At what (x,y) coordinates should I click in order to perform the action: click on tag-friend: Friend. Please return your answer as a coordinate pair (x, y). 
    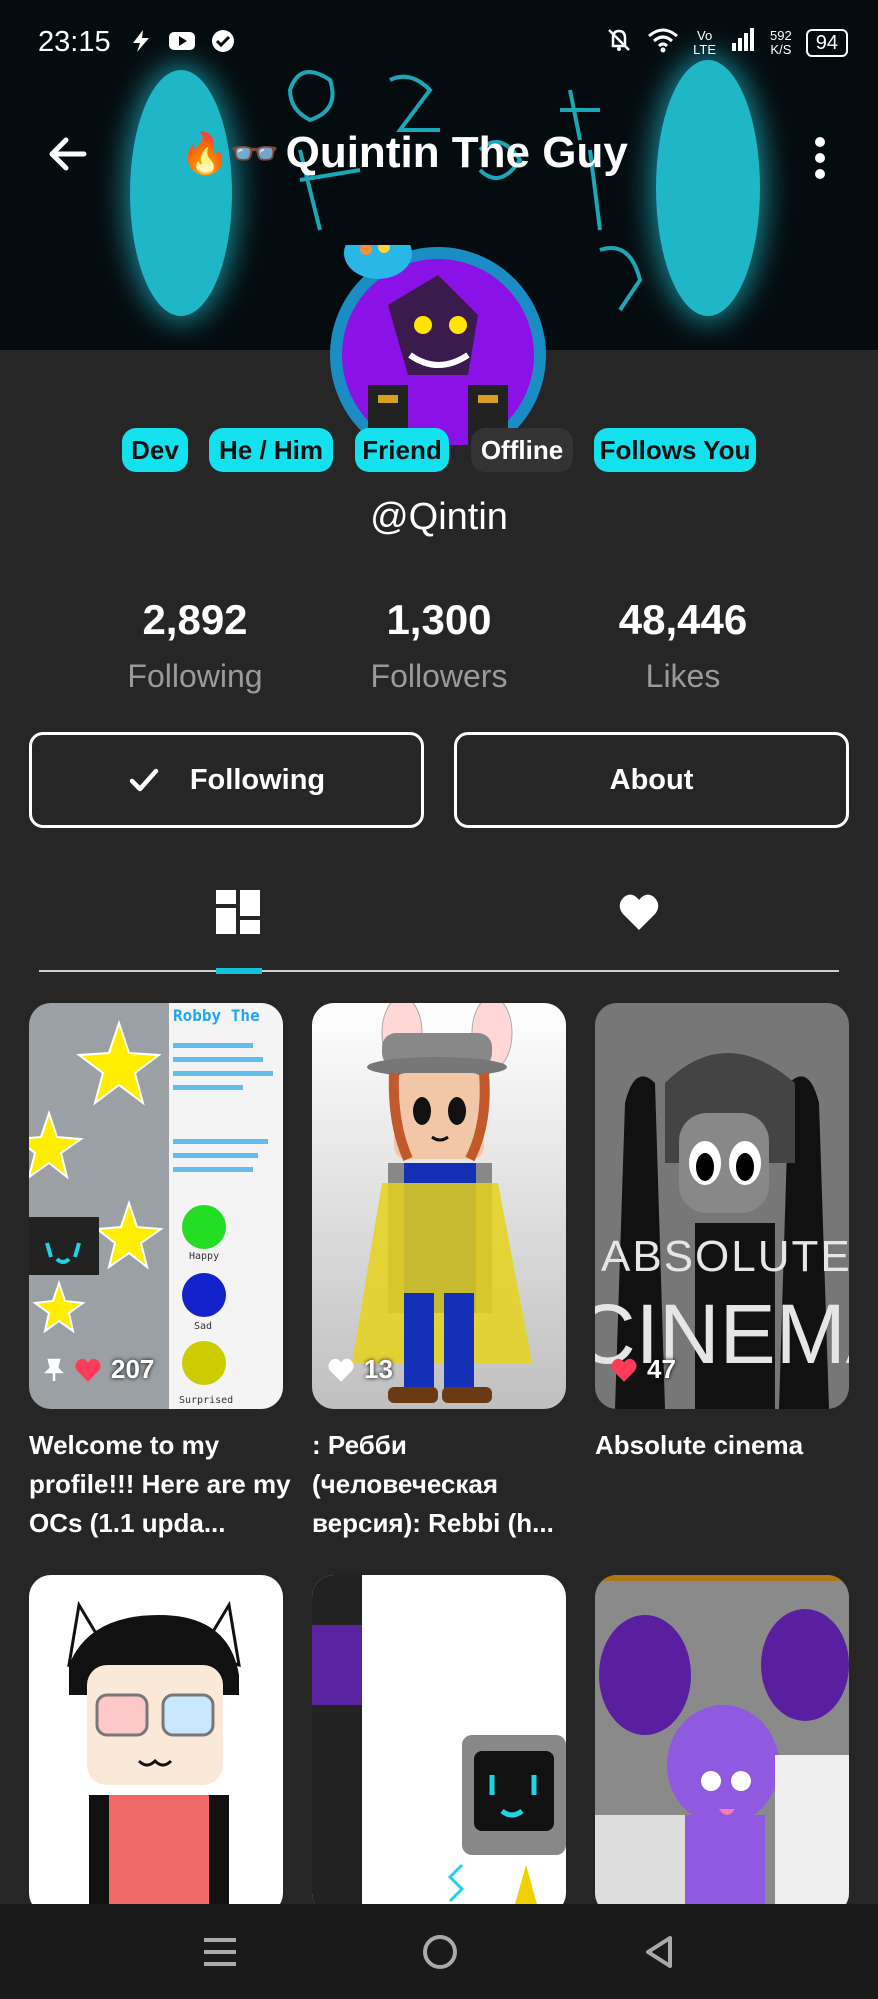
    Looking at the image, I should click on (402, 450).